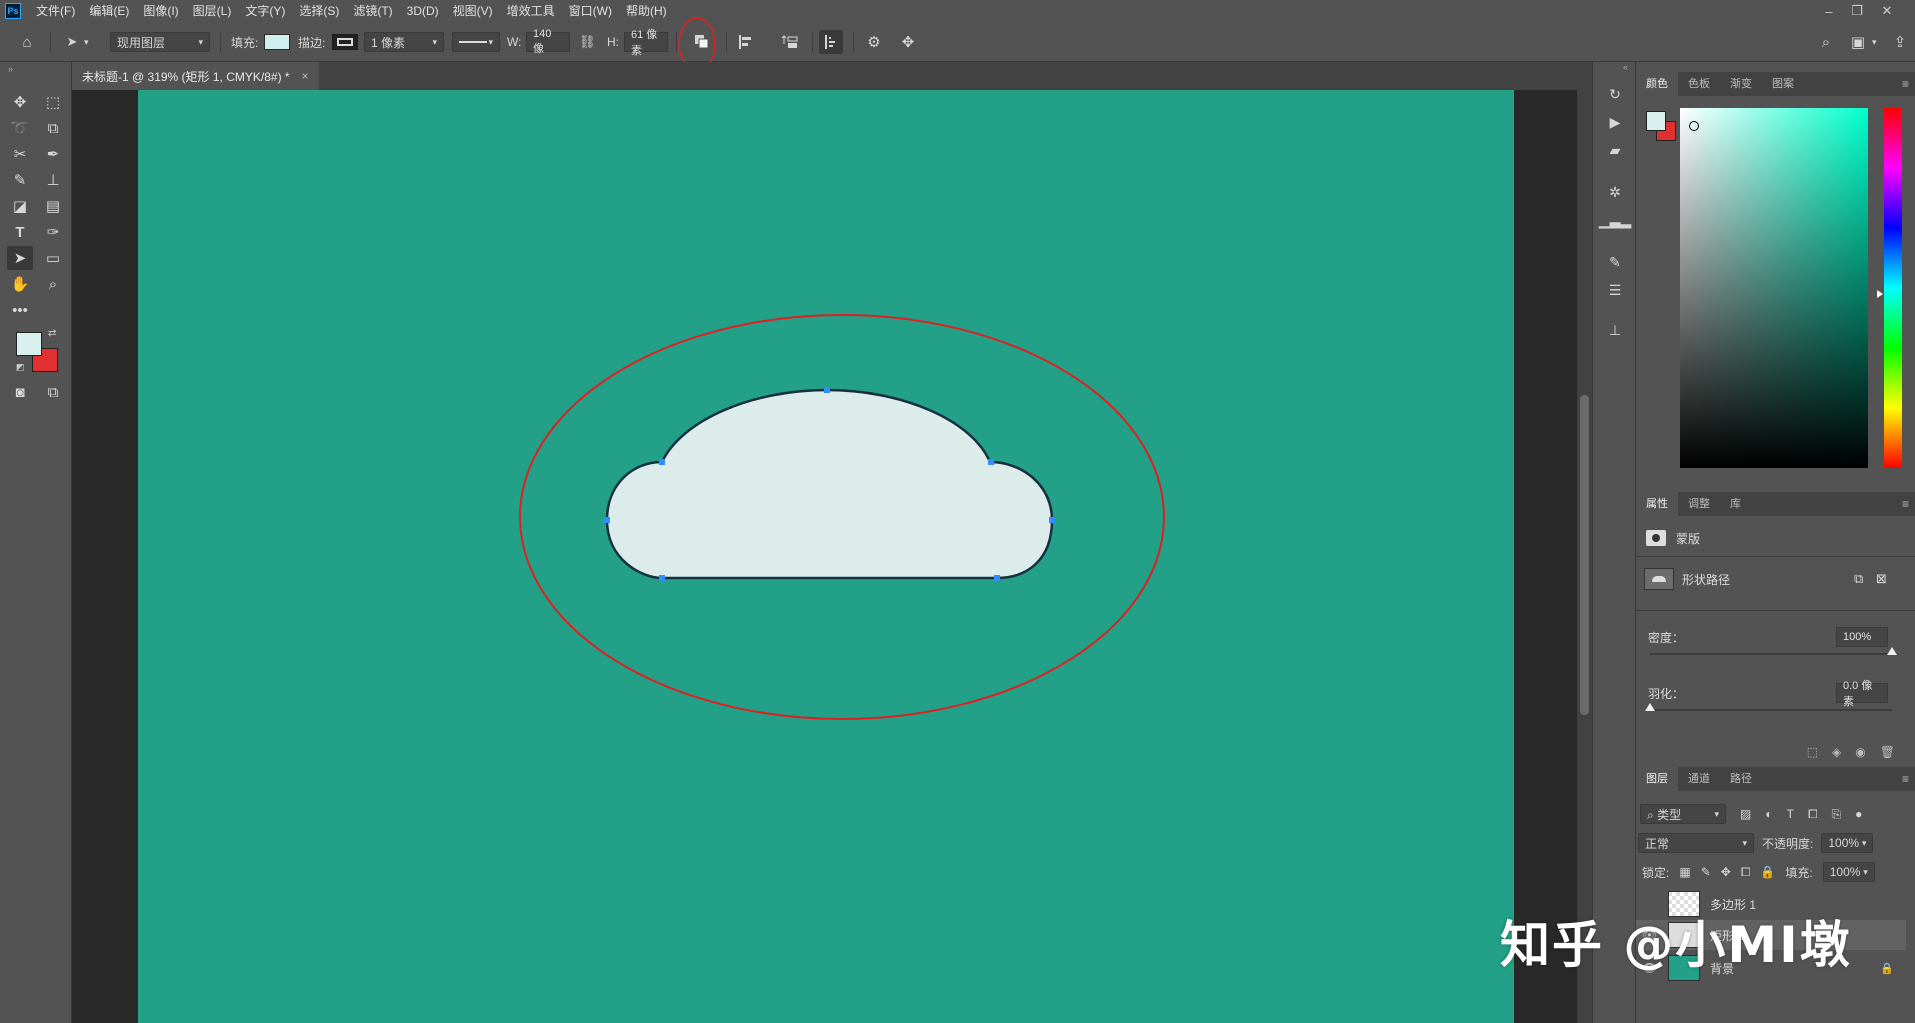  Describe the element at coordinates (1829, 11) in the screenshot. I see `minimize-icon: –` at that location.